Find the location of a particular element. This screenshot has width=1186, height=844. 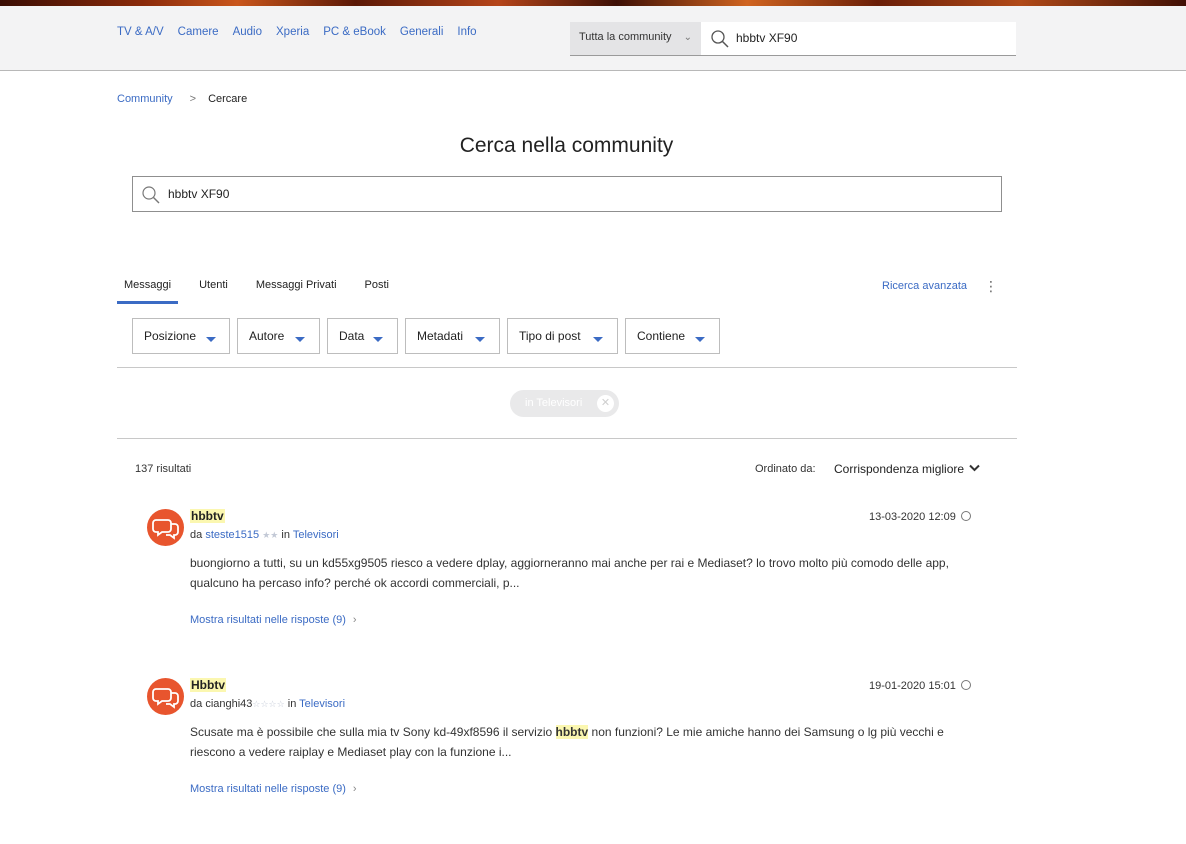

result-date: 13-03-2020 12:09 is located at coordinates (920, 516).